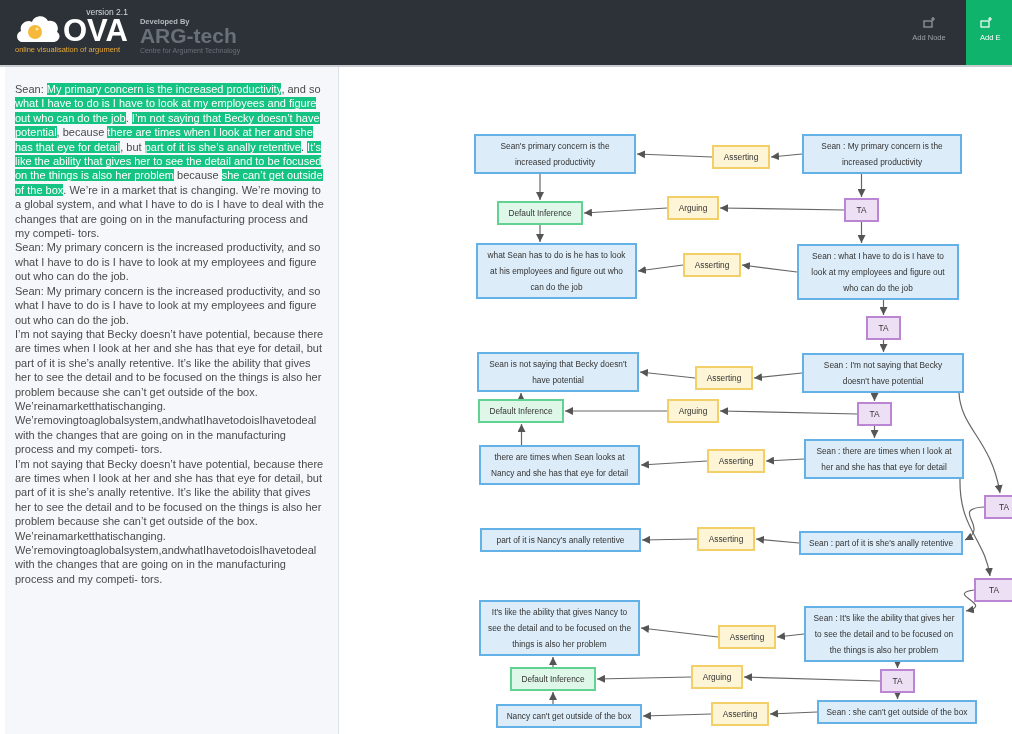 The height and width of the screenshot is (734, 1012). Describe the element at coordinates (569, 716) in the screenshot. I see `proposition-node: Nancy can't get outside of the box` at that location.